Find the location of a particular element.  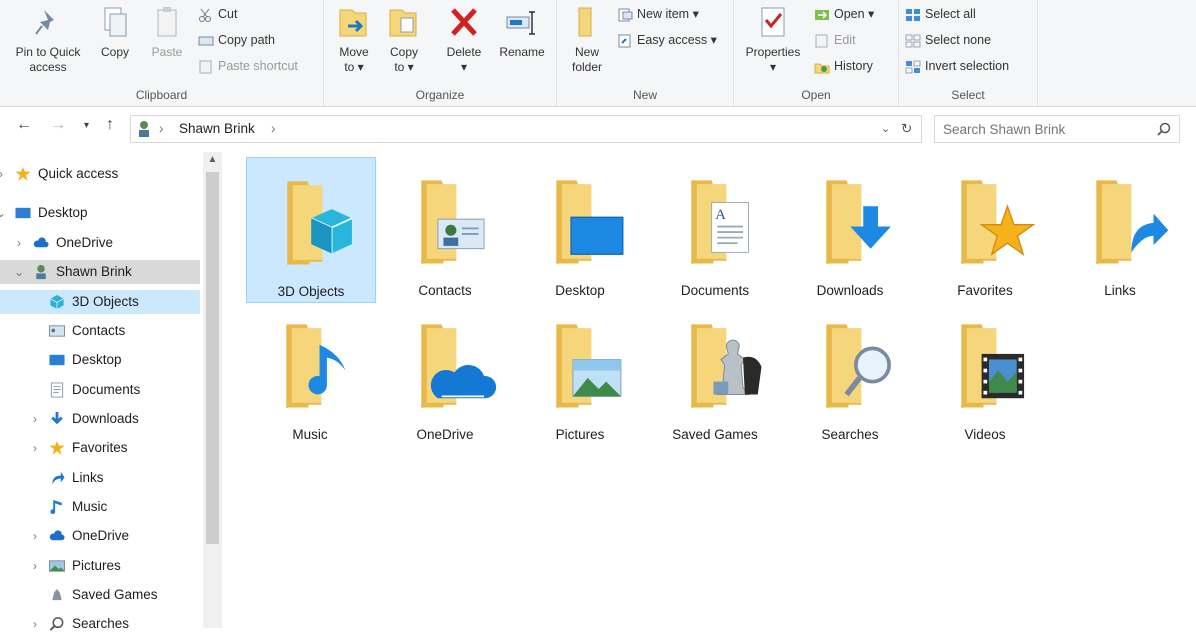

cut-button: Cut is located at coordinates (217, 14).